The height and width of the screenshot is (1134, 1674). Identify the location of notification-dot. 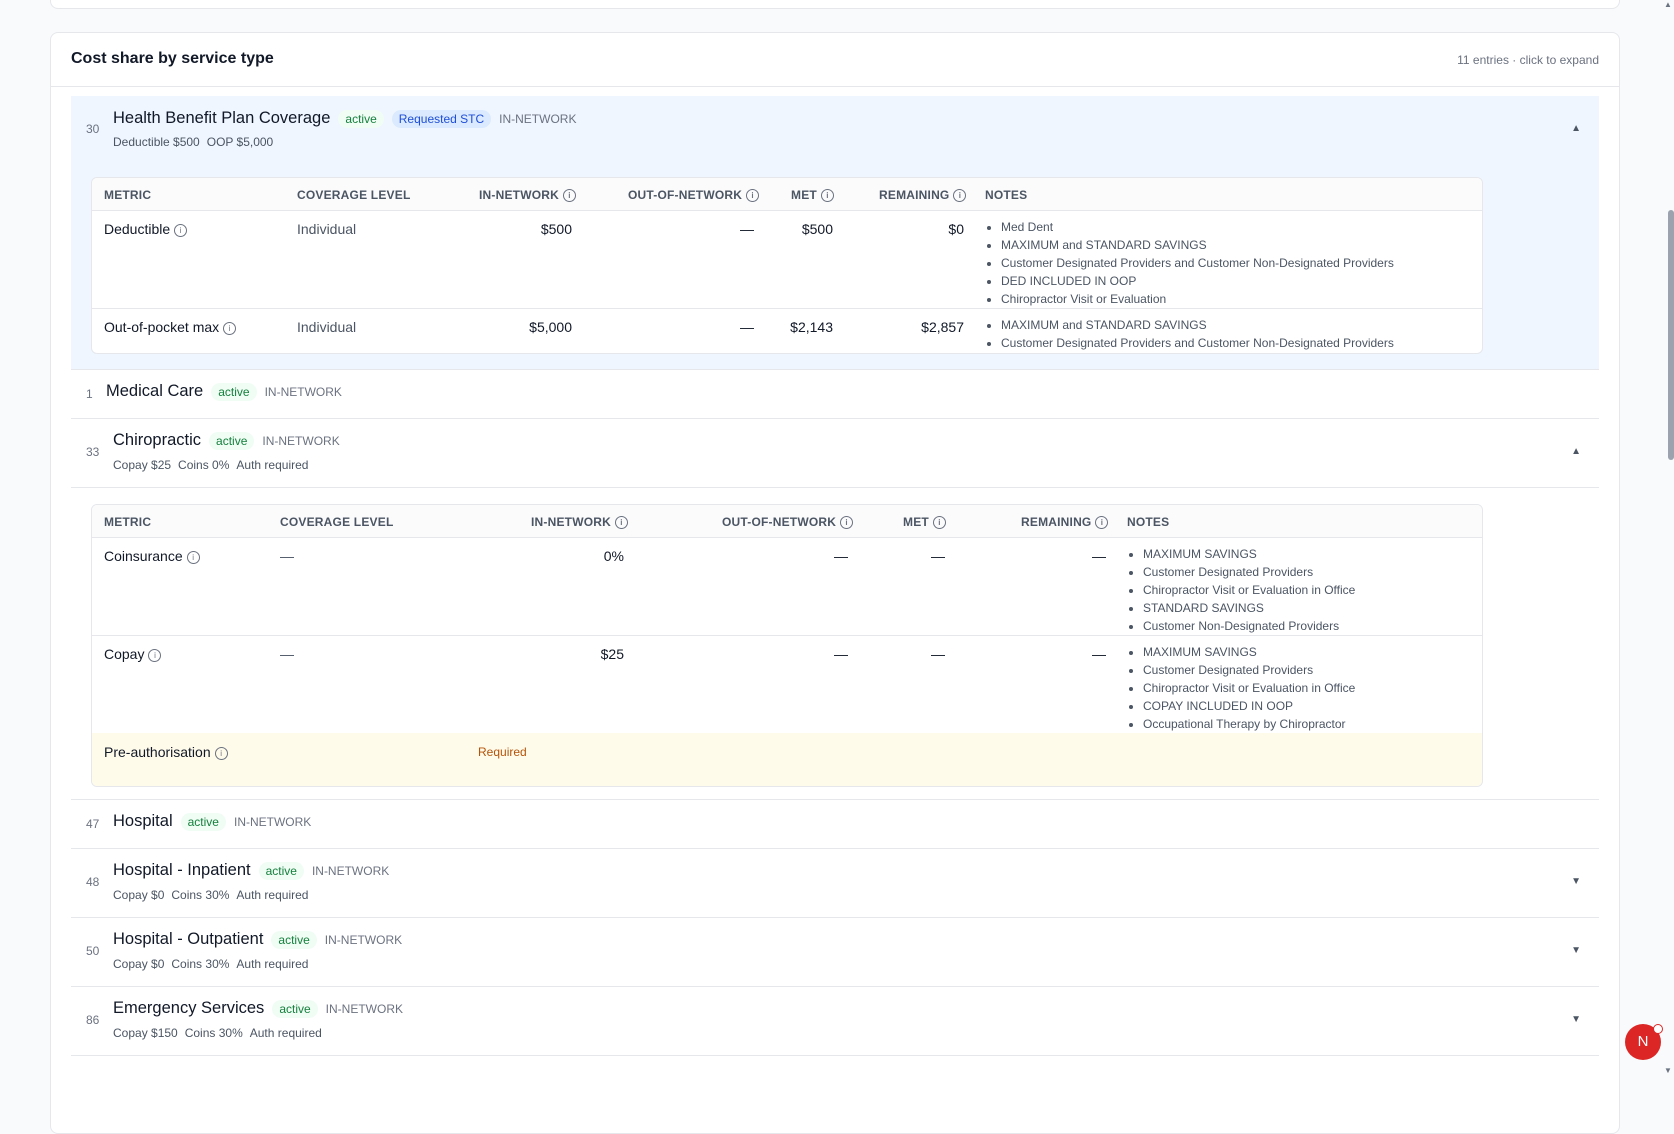
(1658, 1029).